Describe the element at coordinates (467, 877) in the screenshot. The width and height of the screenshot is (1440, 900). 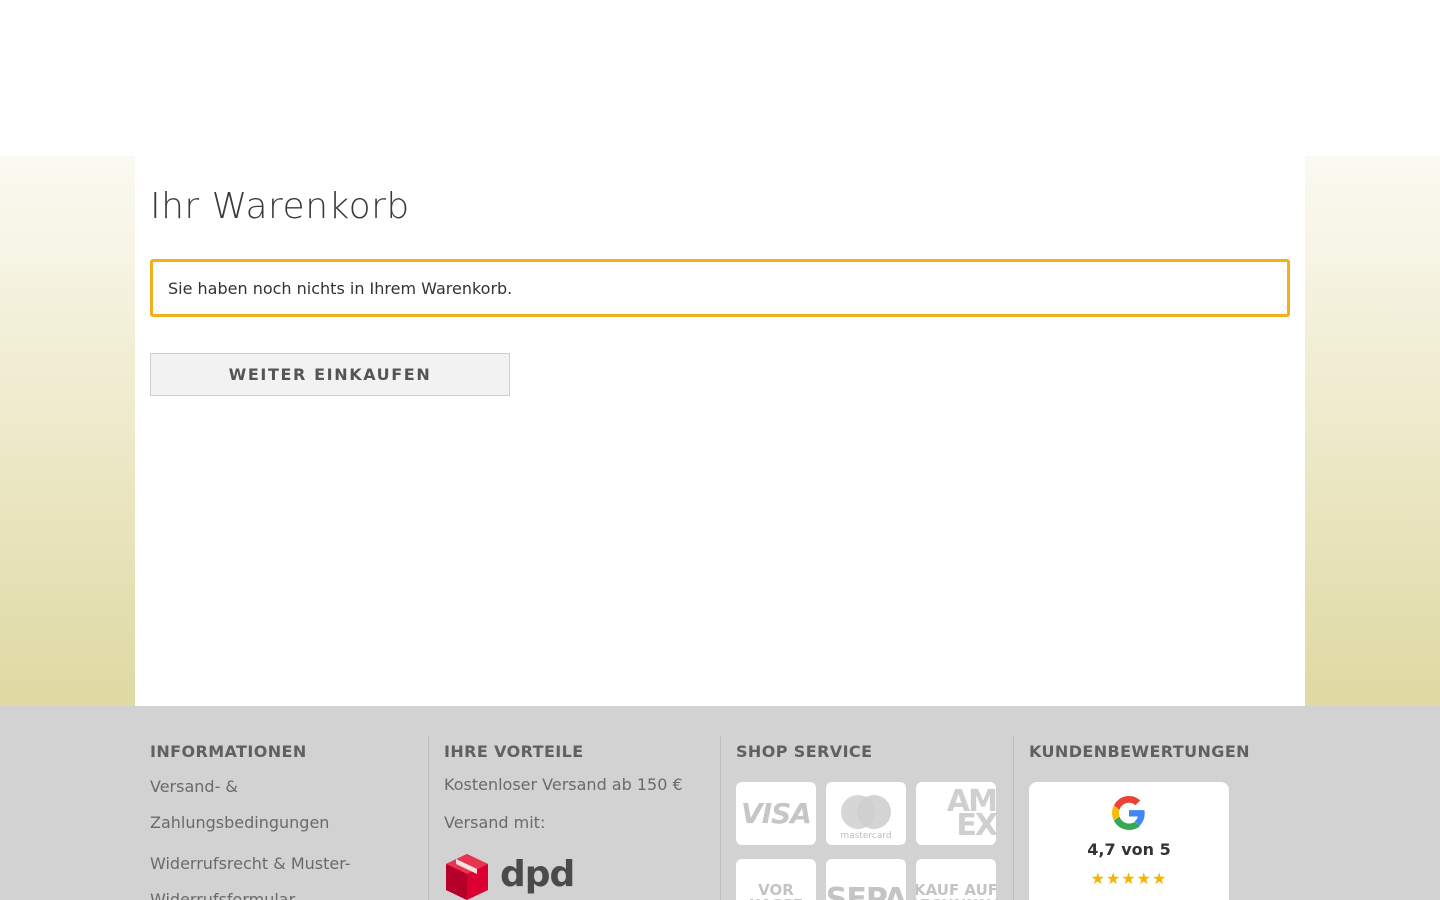
I see `dpd-cube-icon` at that location.